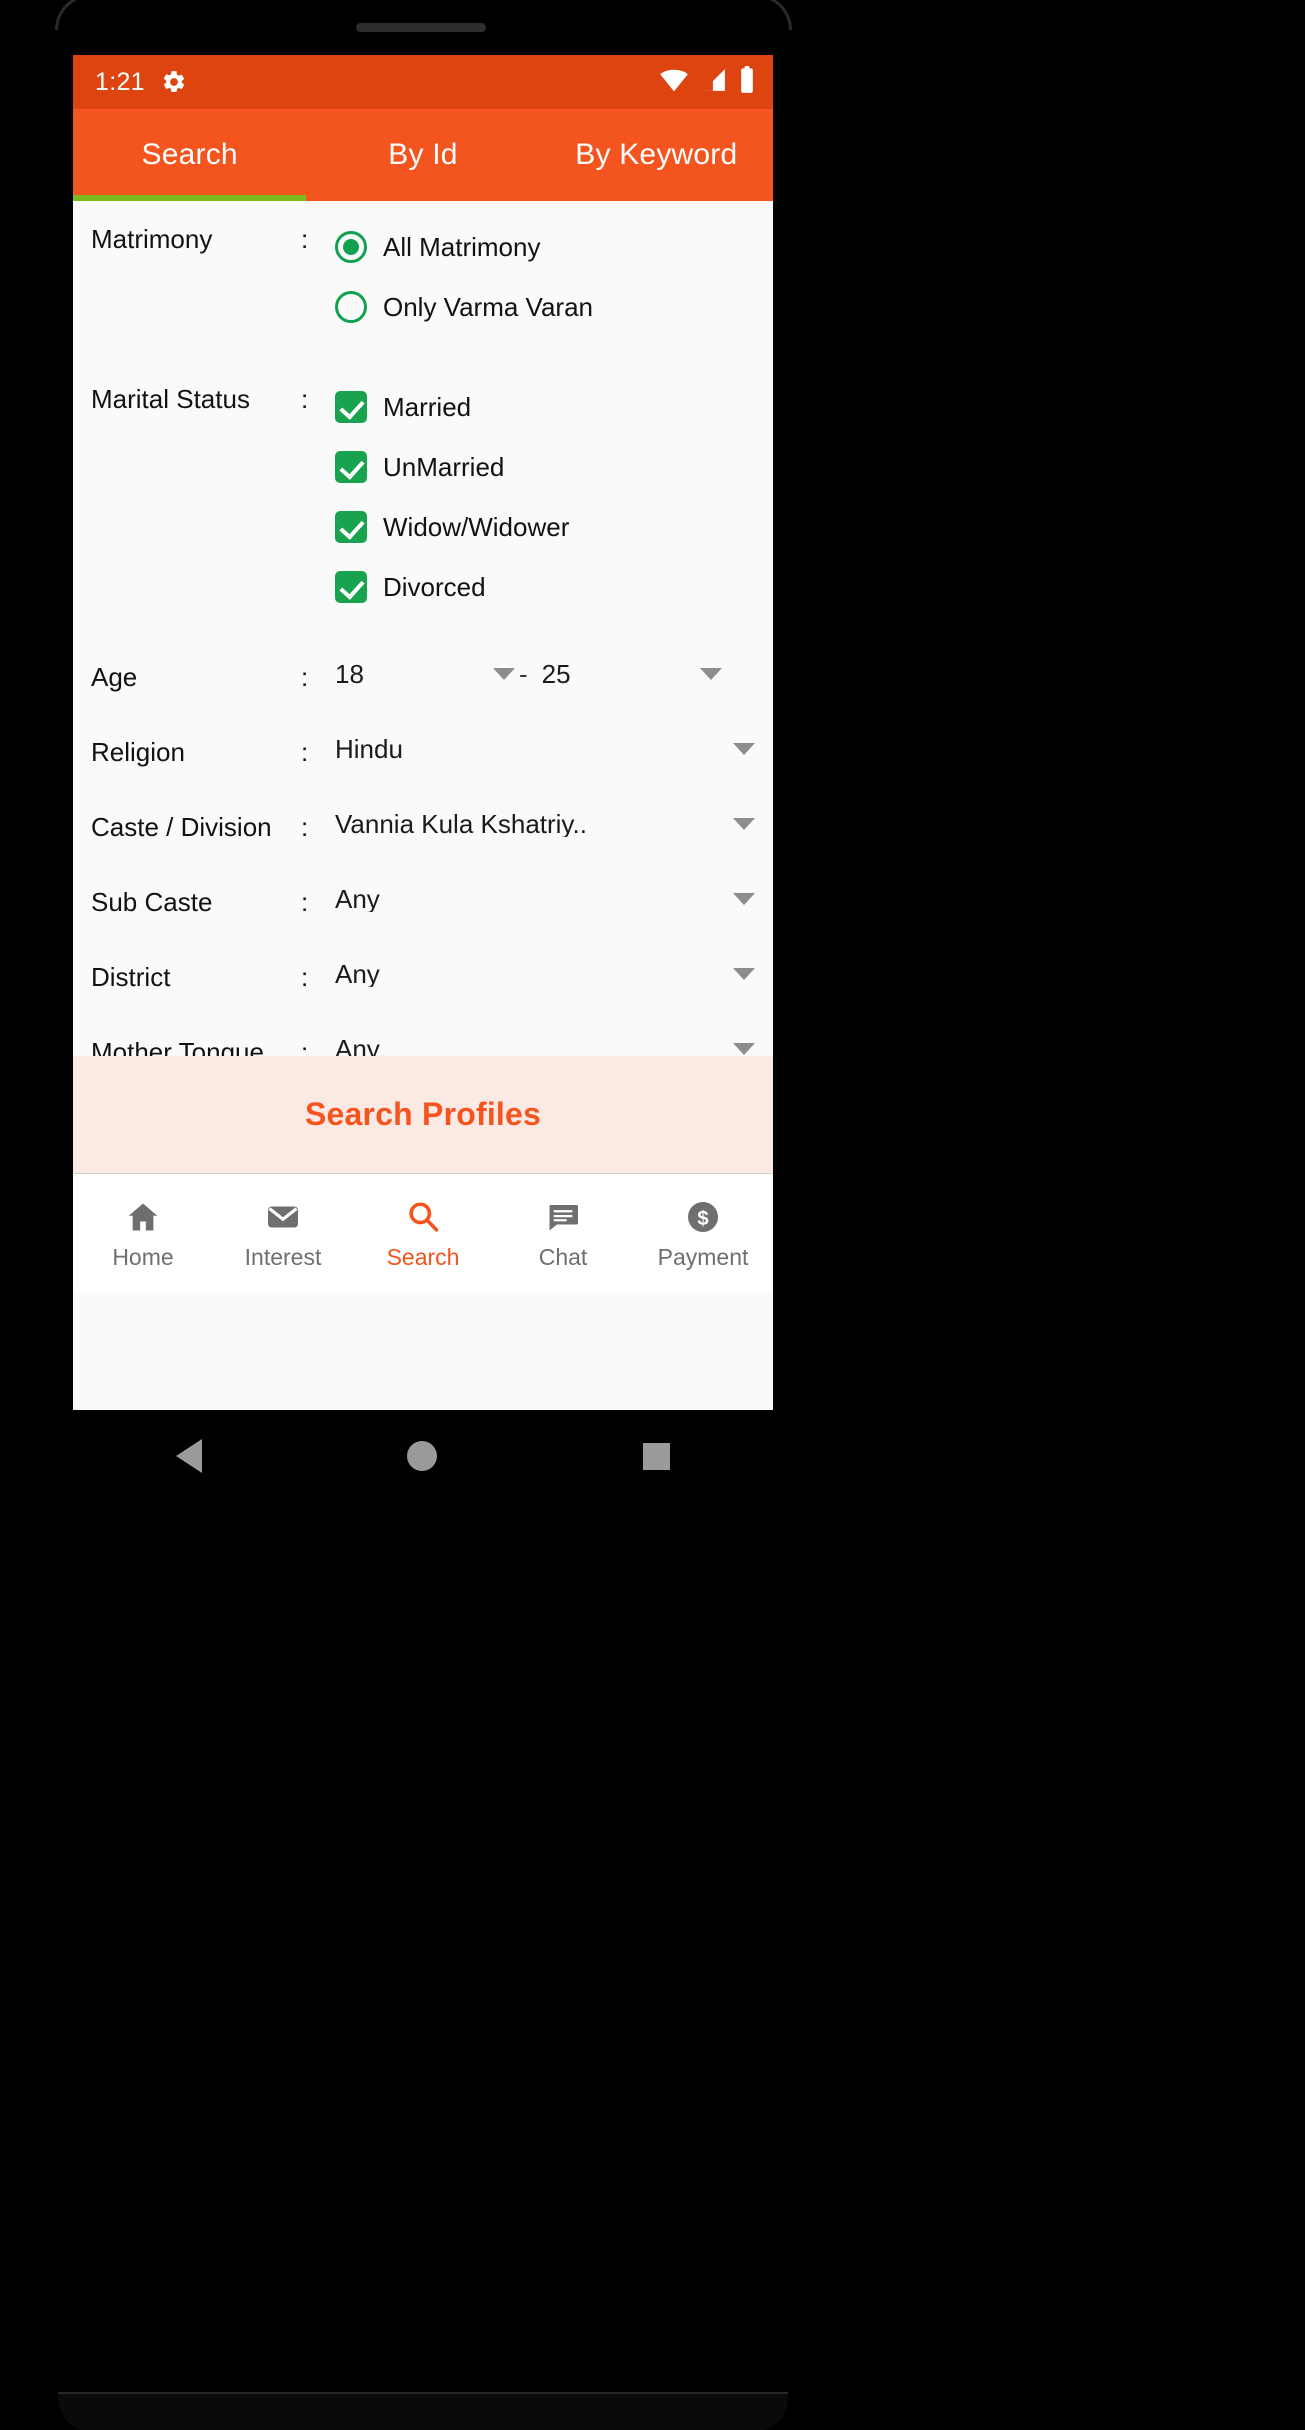 The width and height of the screenshot is (1305, 2430). I want to click on checkbox-option-widow-widower: Widow/Widower, so click(545, 527).